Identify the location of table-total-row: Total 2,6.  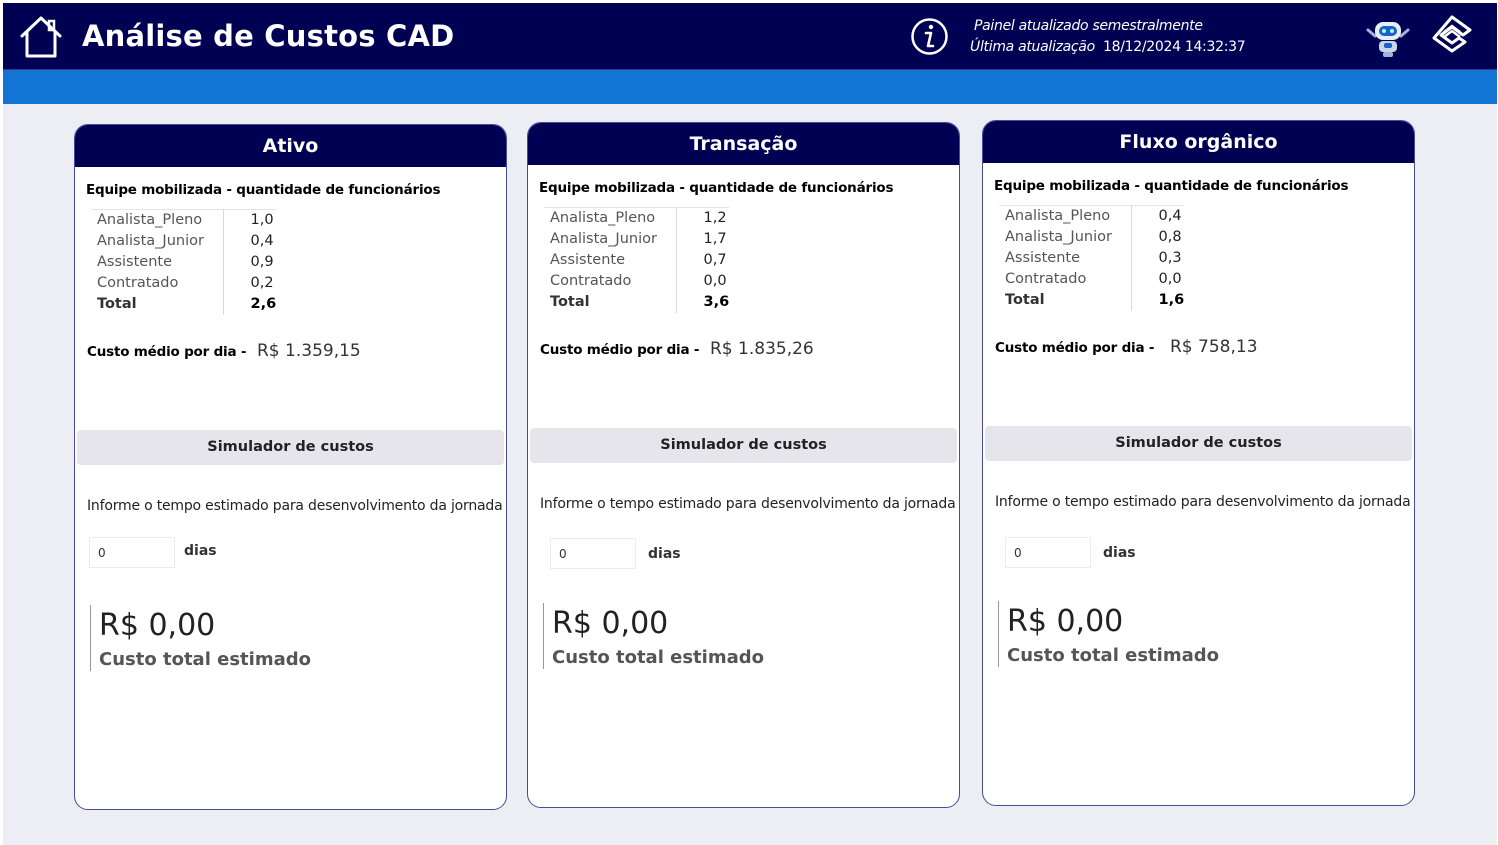
(184, 304).